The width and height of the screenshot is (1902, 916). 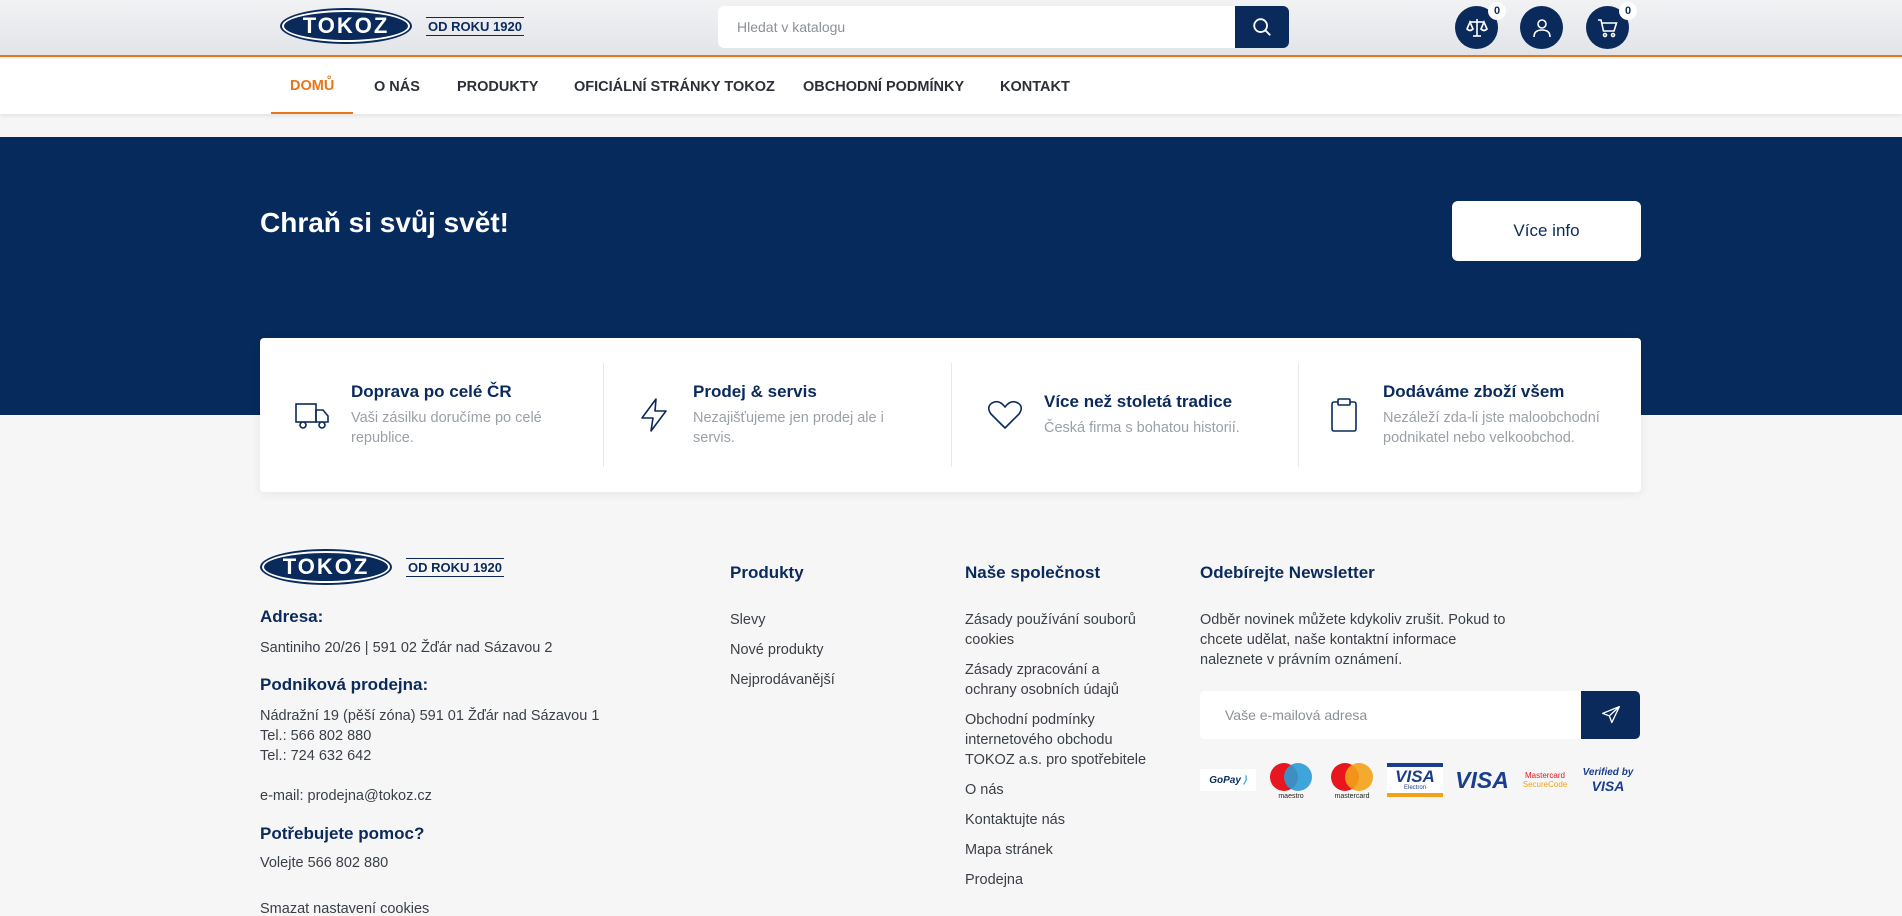 I want to click on newsletter-submit-button, so click(x=1610, y=715).